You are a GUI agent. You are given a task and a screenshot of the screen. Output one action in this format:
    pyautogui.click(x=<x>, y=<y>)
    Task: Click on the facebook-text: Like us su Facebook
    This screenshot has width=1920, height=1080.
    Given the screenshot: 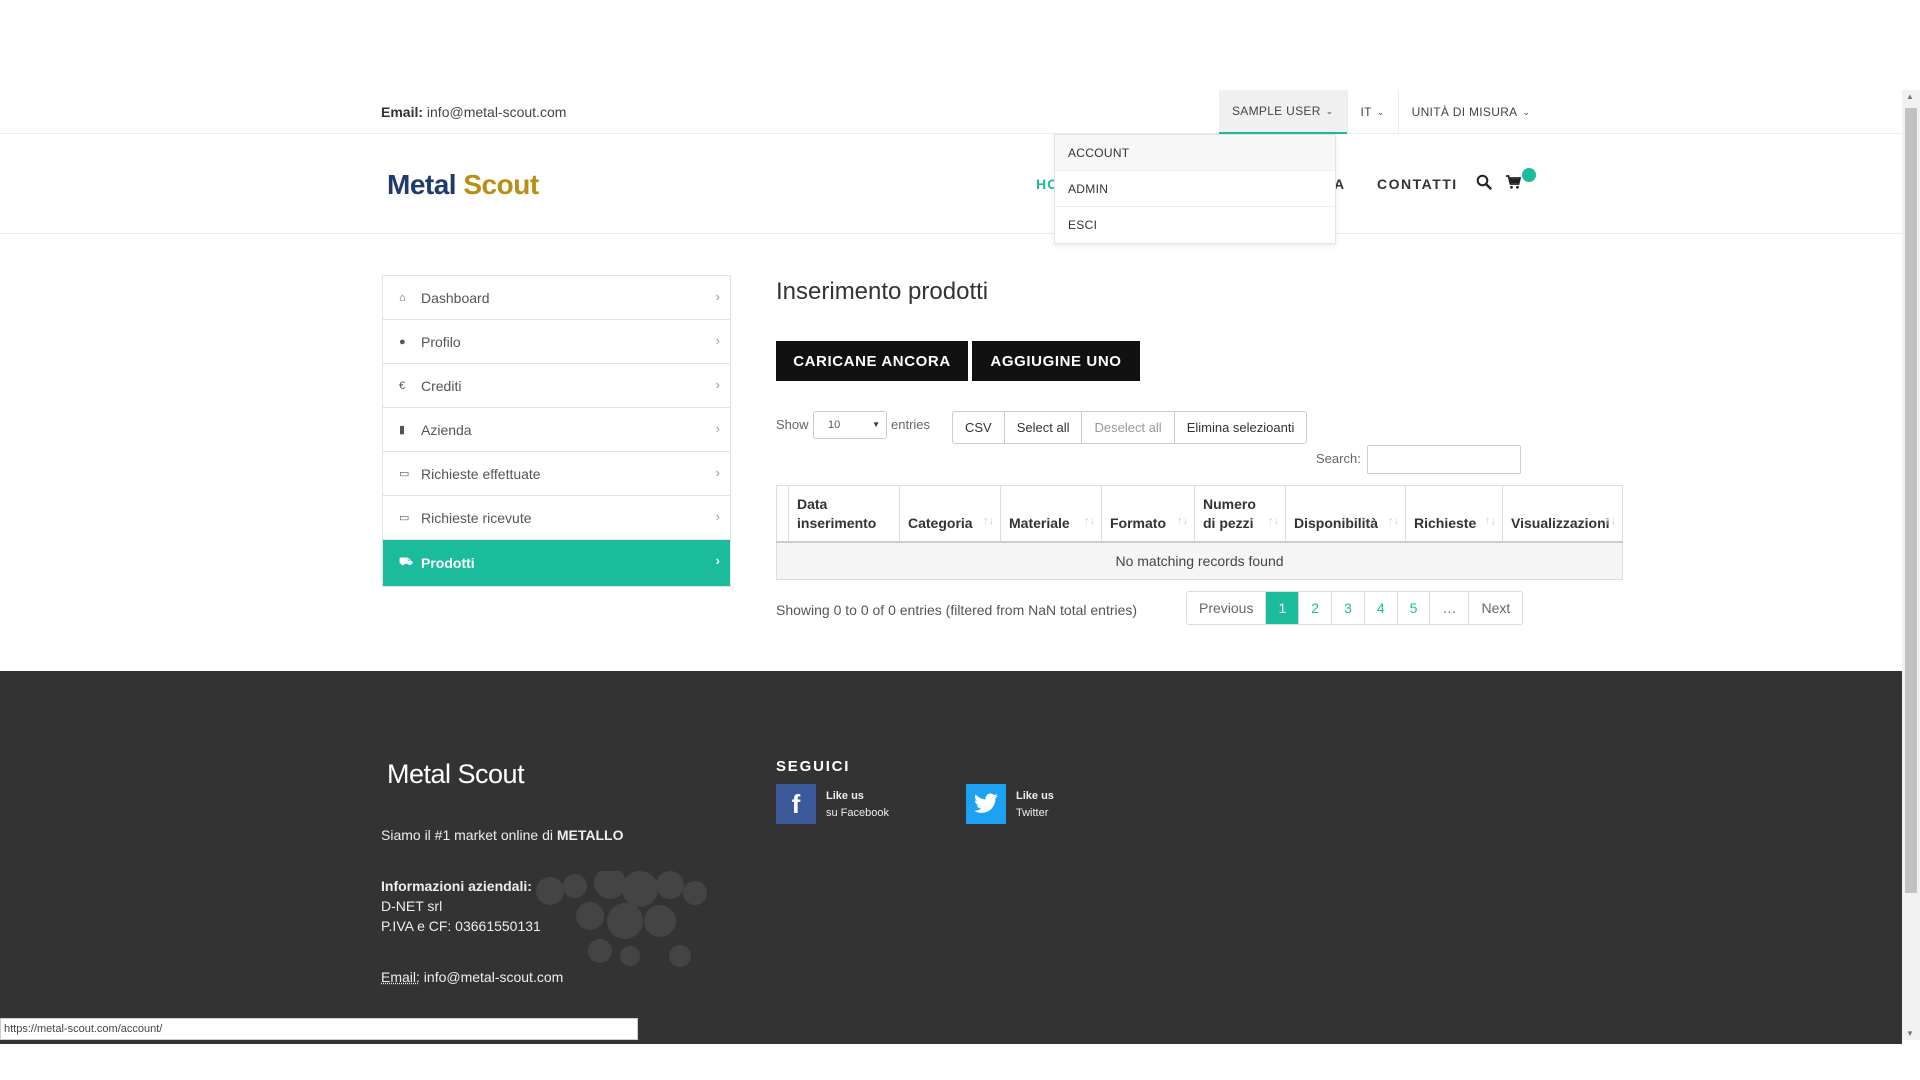 What is the action you would take?
    pyautogui.click(x=857, y=805)
    